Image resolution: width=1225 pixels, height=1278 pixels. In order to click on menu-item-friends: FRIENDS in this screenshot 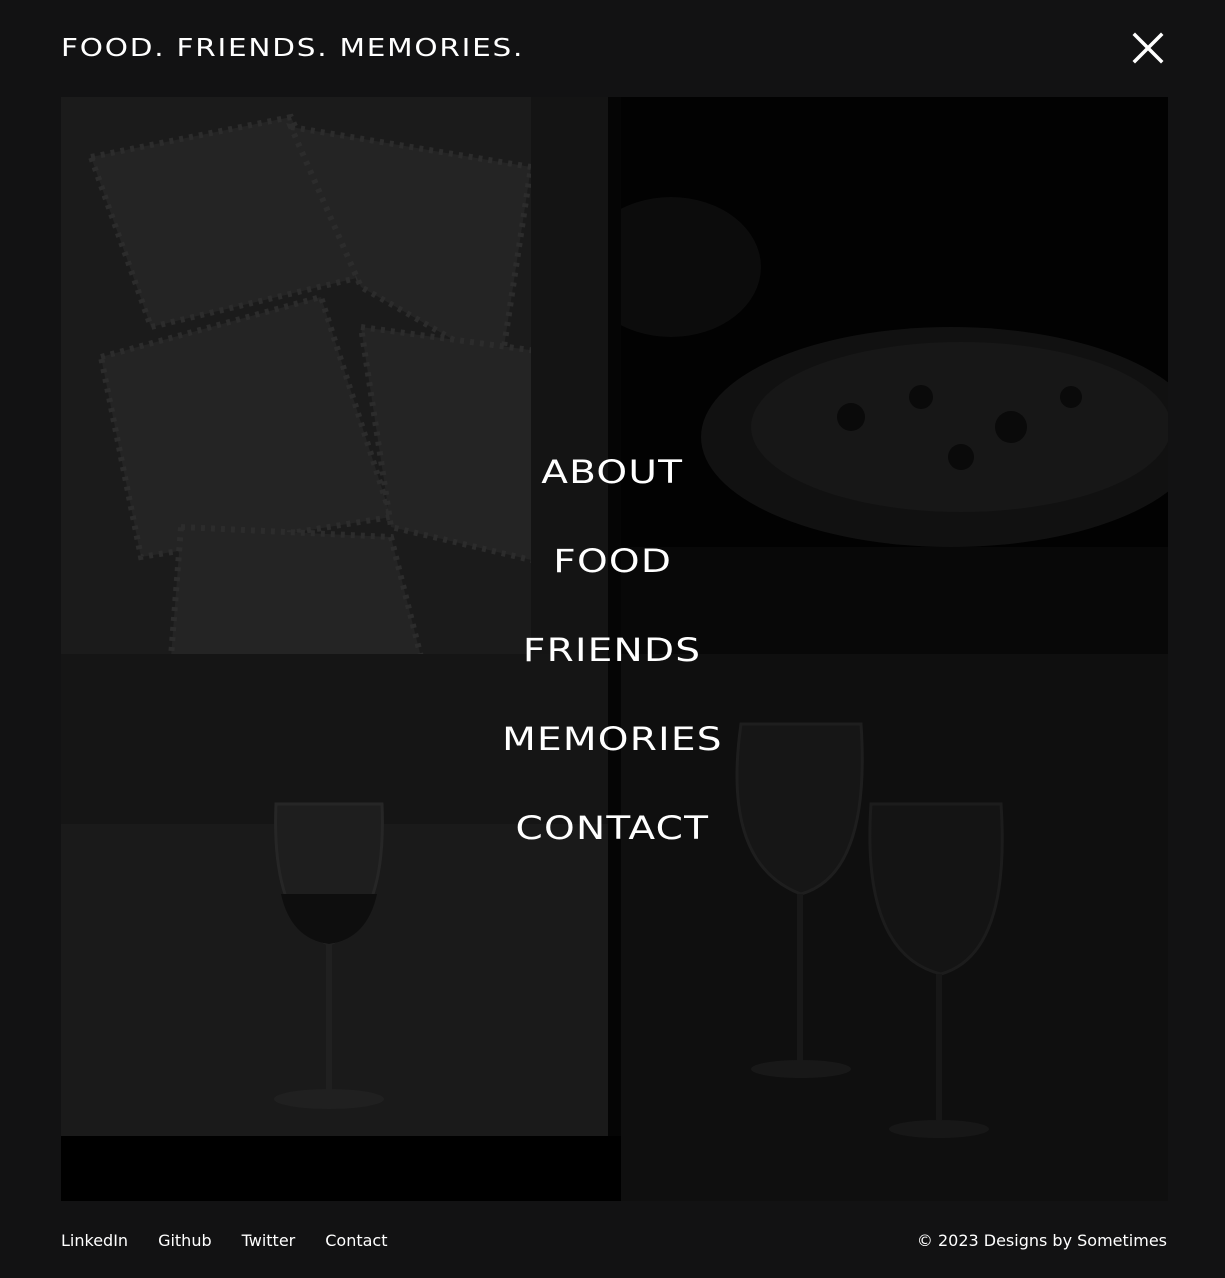, I will do `click(612, 662)`.